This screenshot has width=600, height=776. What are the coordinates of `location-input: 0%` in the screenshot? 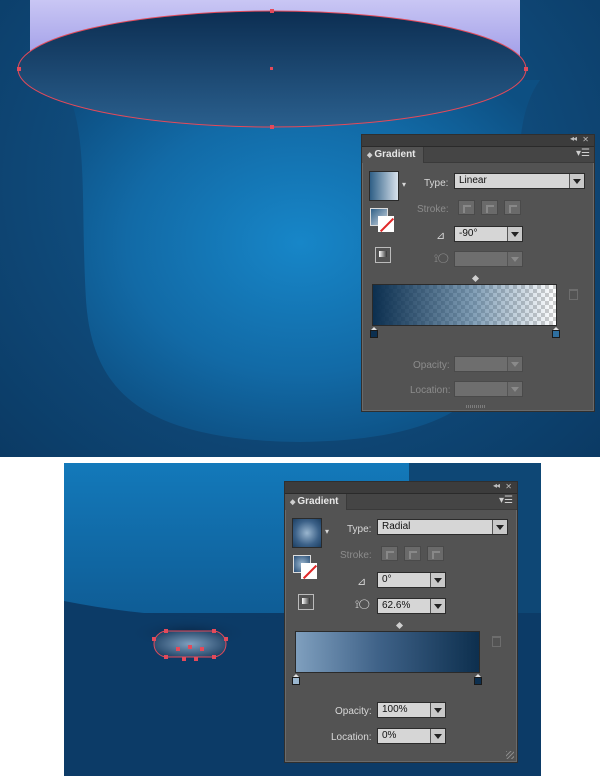 It's located at (411, 736).